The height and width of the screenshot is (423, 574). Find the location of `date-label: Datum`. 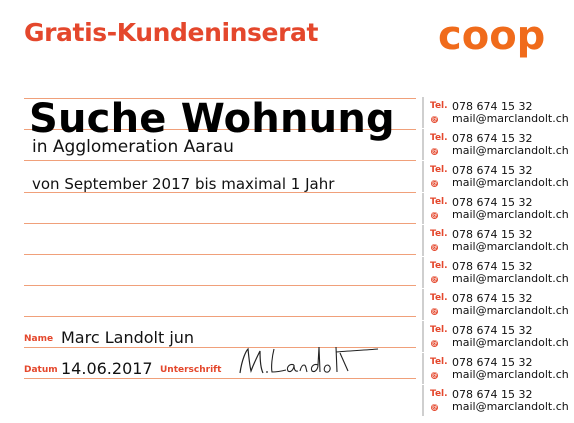

date-label: Datum is located at coordinates (41, 370).